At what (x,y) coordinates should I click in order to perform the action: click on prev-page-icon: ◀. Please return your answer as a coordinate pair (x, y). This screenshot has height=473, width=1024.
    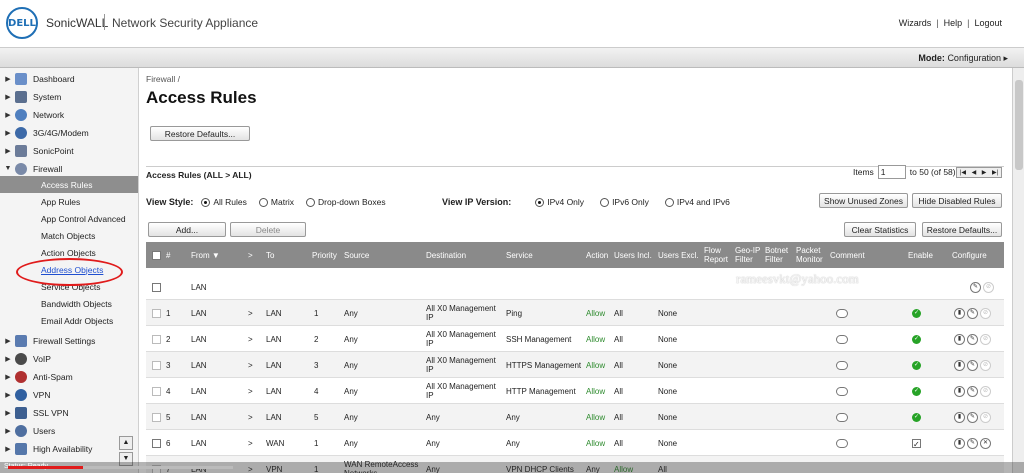
    Looking at the image, I should click on (974, 172).